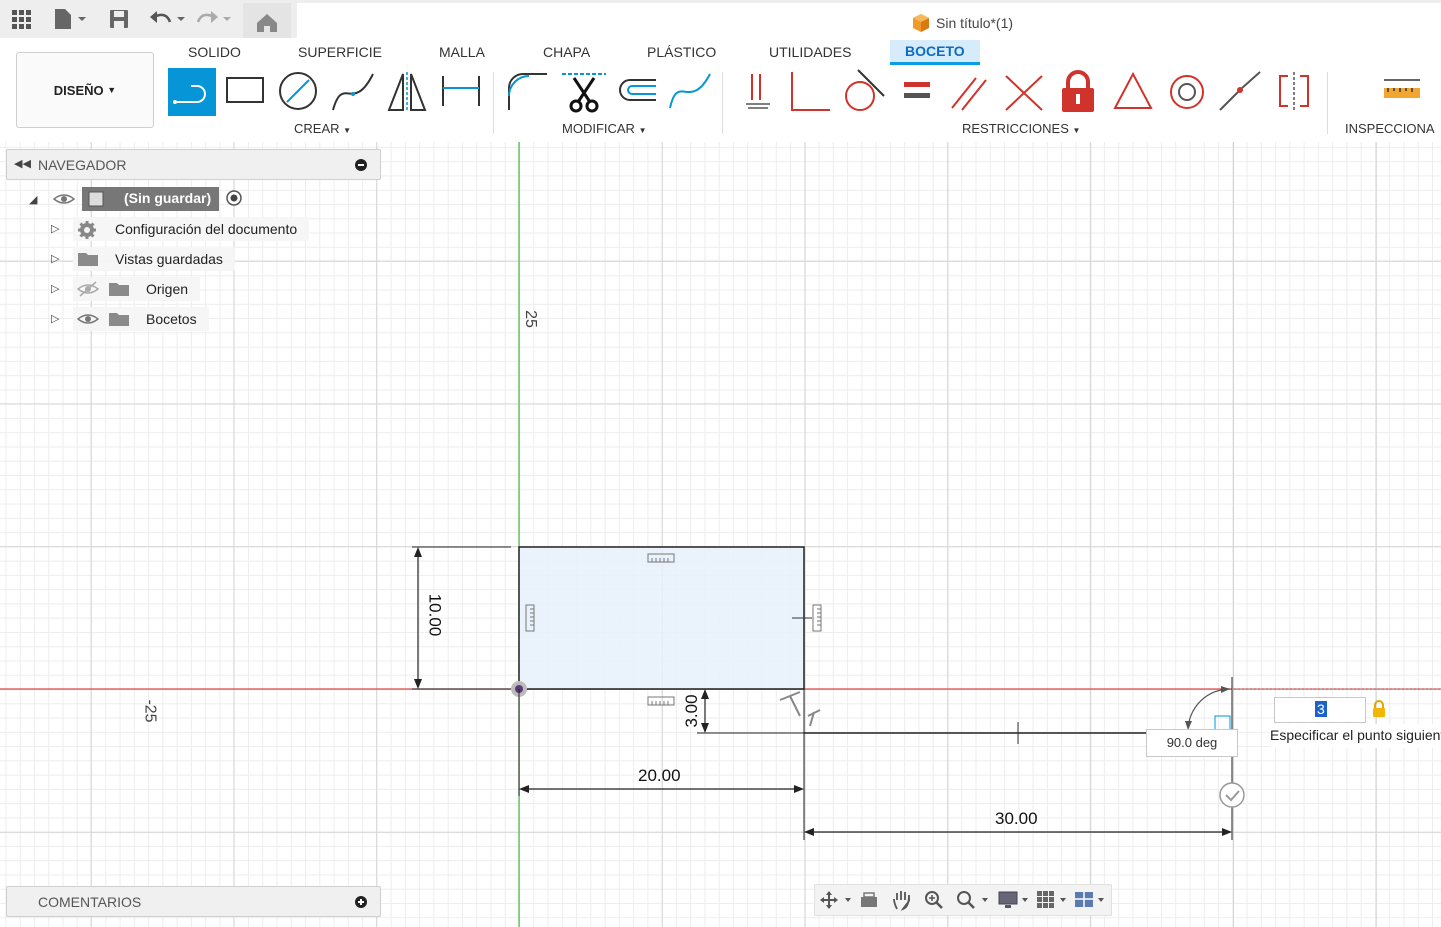 The image size is (1441, 927). Describe the element at coordinates (692, 711) in the screenshot. I see `dimension-offset: 3.00` at that location.